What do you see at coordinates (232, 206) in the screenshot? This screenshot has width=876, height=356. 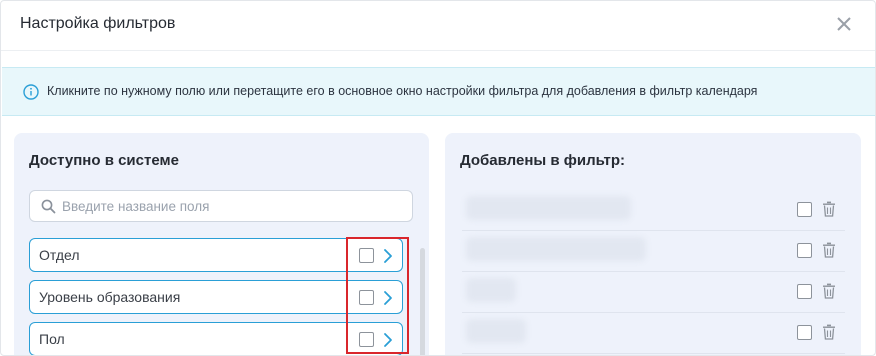 I see `search-input` at bounding box center [232, 206].